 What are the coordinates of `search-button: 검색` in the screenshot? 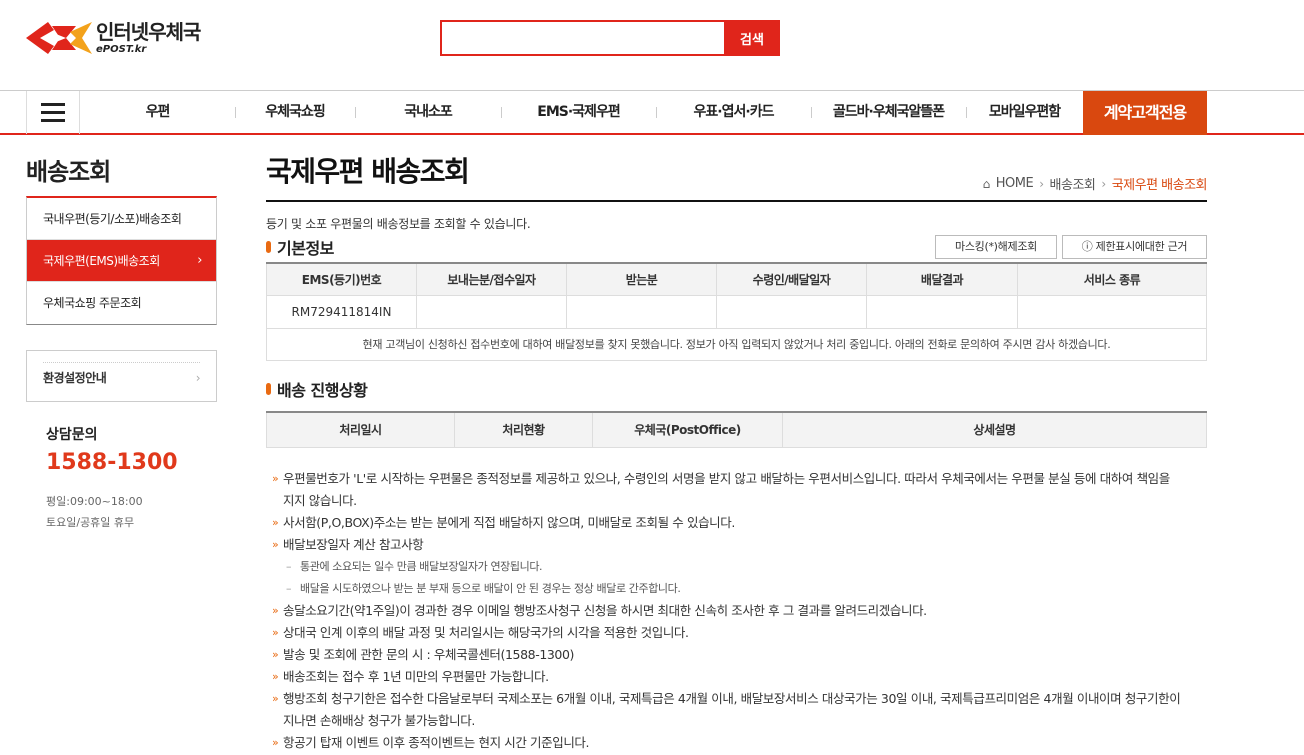 It's located at (752, 38).